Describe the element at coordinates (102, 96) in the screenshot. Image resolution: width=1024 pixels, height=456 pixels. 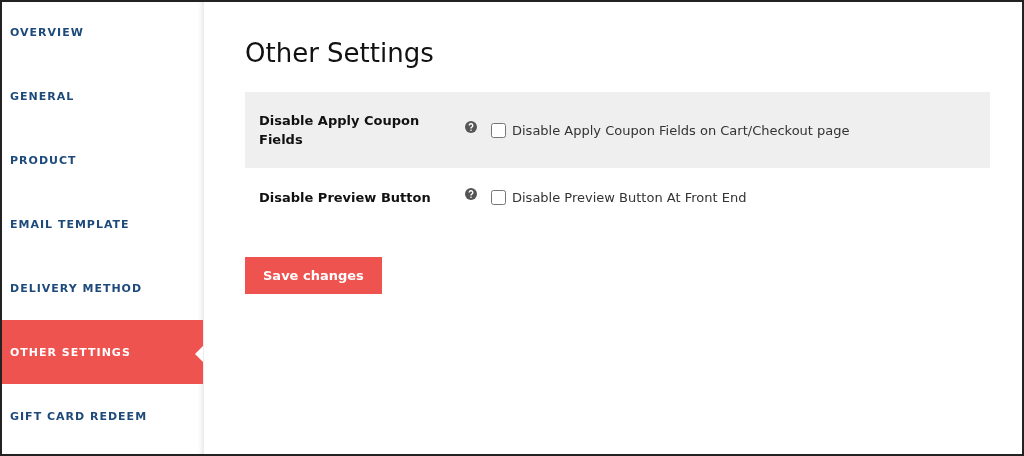
I see `sidebar-item: GENERAL` at that location.